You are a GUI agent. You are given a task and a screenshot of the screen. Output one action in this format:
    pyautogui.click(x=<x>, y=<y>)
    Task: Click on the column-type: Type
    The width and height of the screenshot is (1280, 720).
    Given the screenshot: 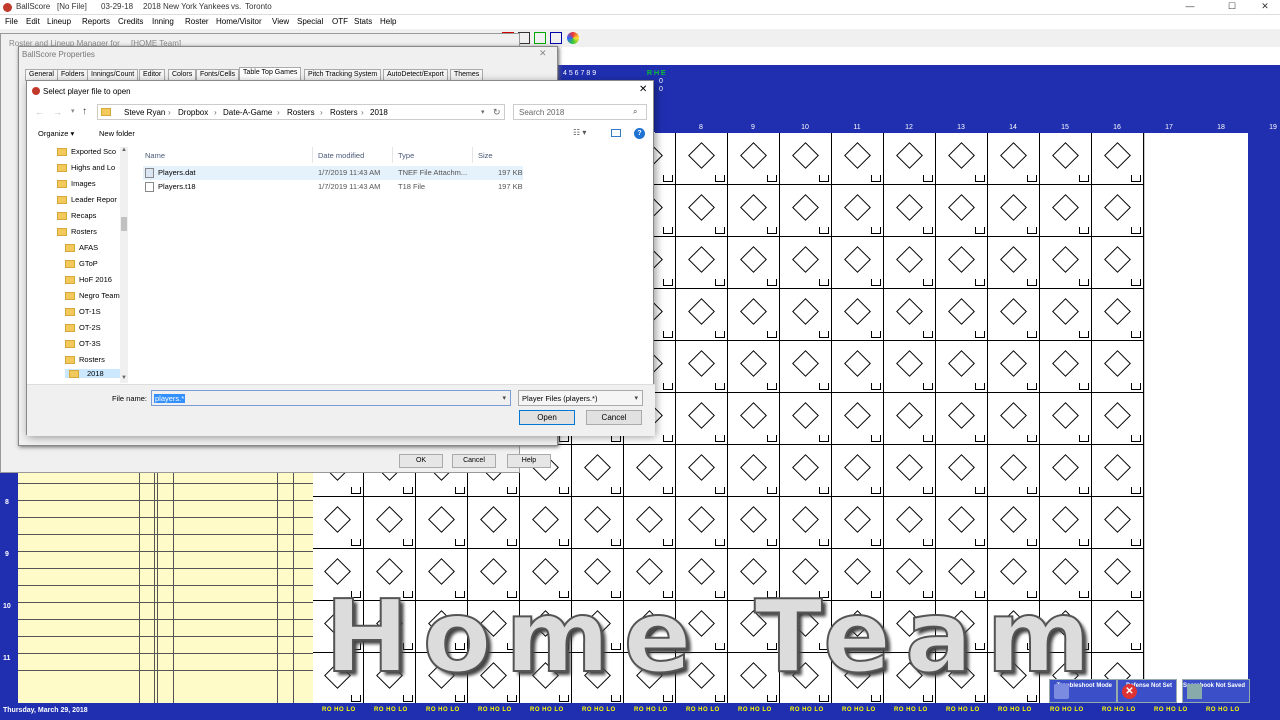 What is the action you would take?
    pyautogui.click(x=406, y=155)
    